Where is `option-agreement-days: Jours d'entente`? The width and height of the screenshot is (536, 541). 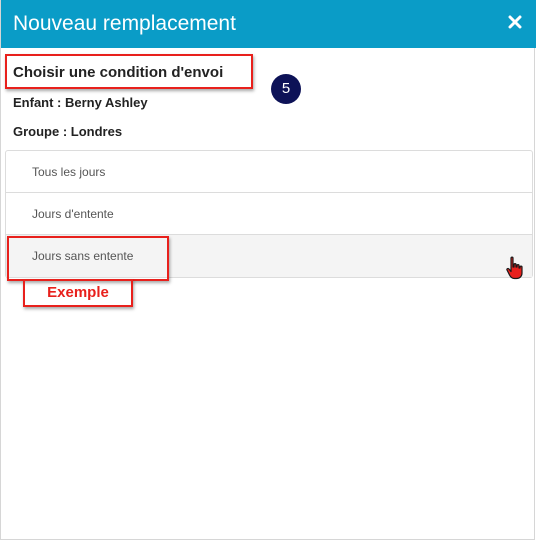 option-agreement-days: Jours d'entente is located at coordinates (269, 214).